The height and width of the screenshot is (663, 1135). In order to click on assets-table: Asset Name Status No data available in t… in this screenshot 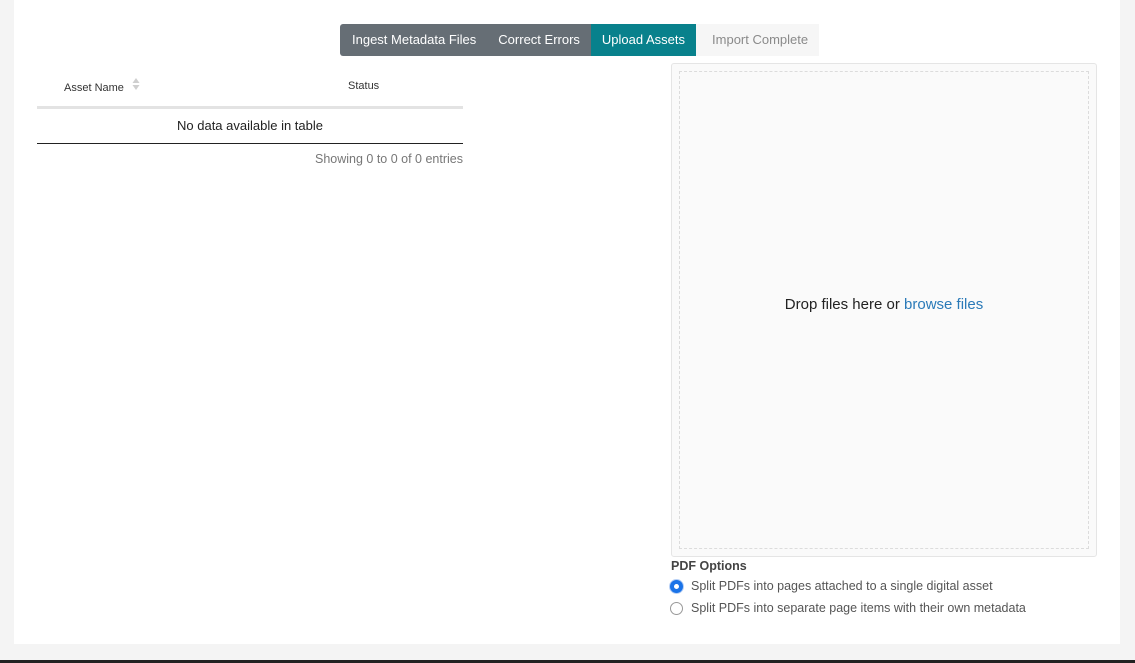, I will do `click(250, 117)`.